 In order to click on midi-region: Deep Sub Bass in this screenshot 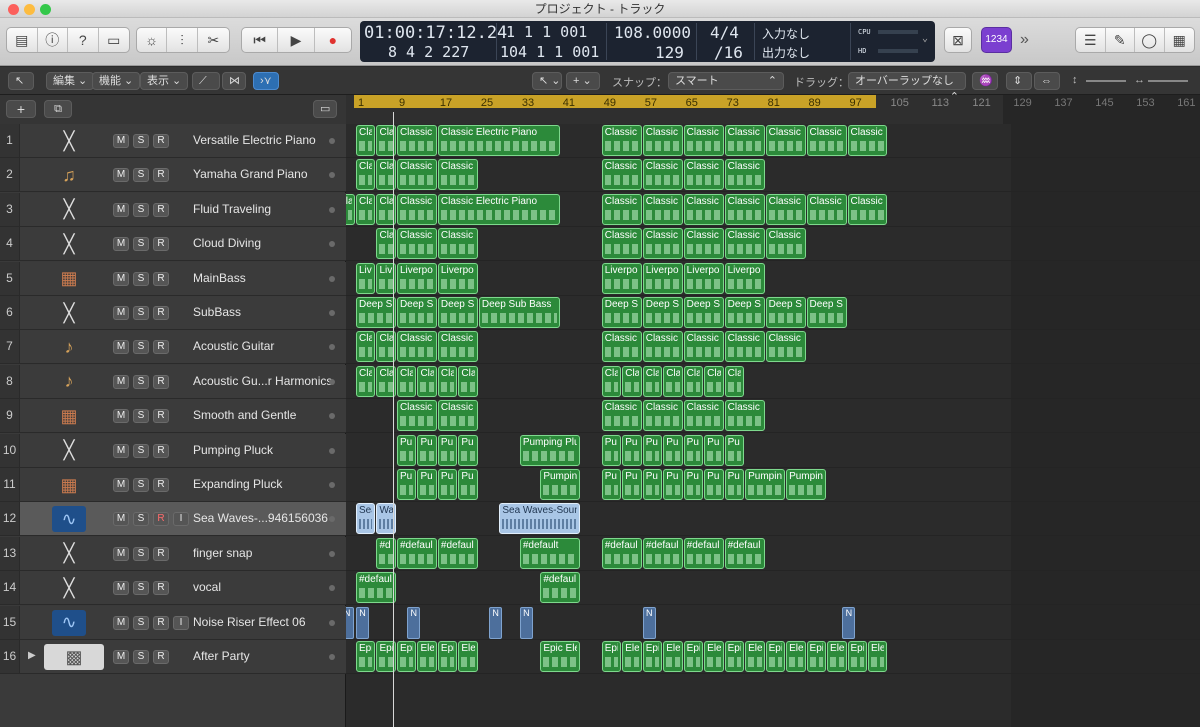, I will do `click(519, 312)`.